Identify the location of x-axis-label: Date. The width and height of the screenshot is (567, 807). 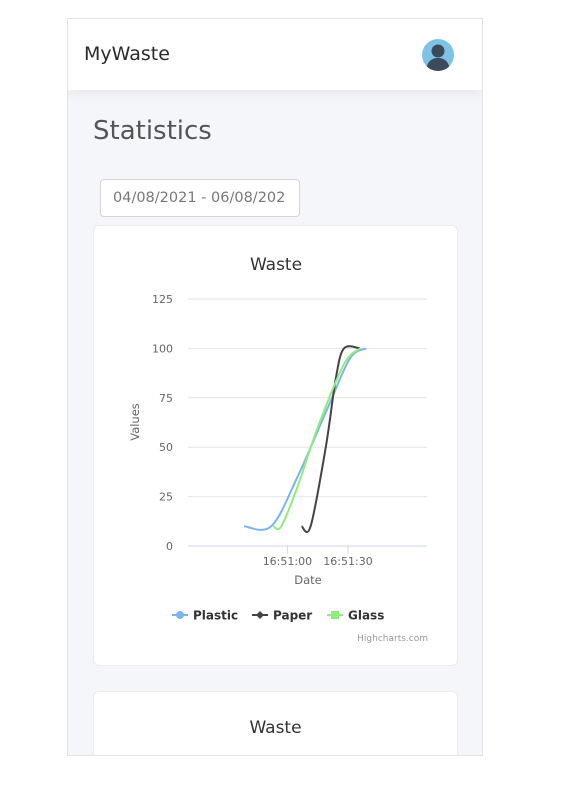
(308, 580).